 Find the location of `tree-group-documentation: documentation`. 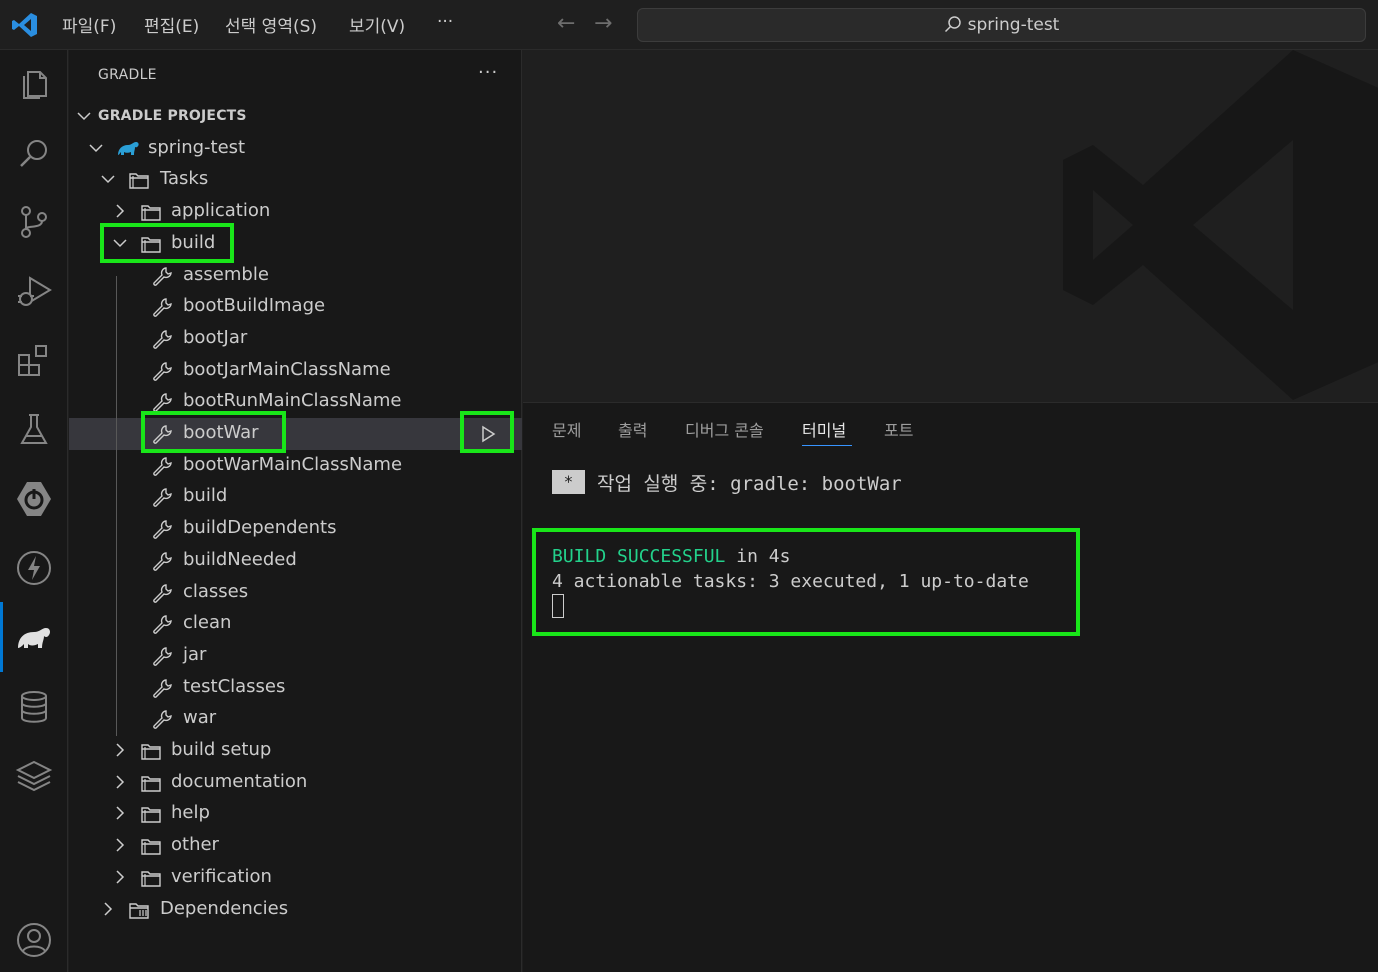

tree-group-documentation: documentation is located at coordinates (295, 783).